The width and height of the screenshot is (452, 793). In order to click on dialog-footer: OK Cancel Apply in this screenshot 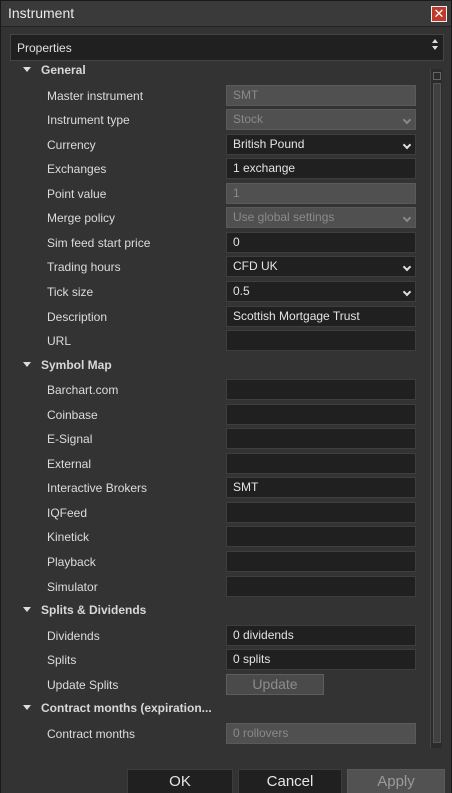, I will do `click(226, 774)`.